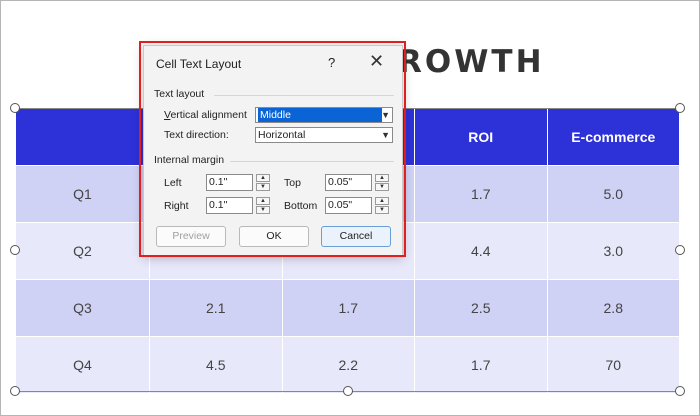 This screenshot has width=700, height=416. I want to click on table-cell: Q3, so click(82, 308).